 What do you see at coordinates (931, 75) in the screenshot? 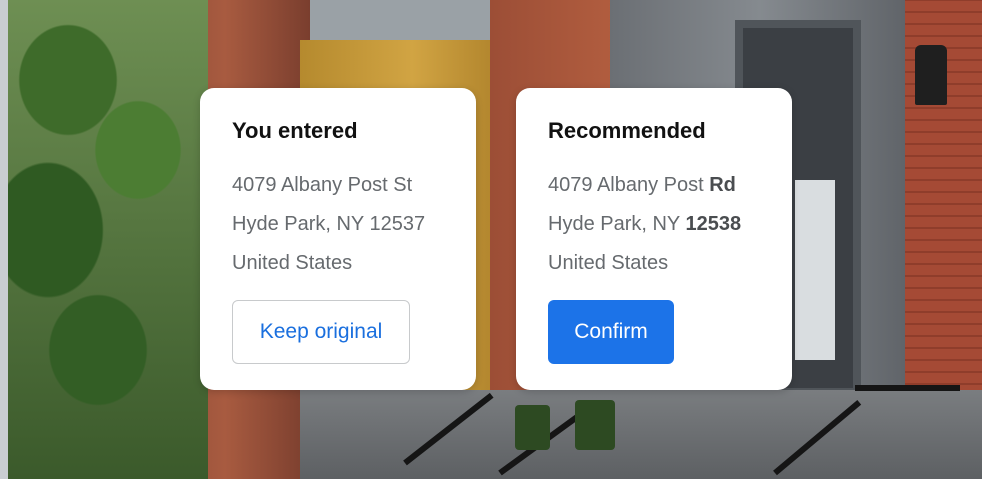
I see `wall-lamp-icon` at bounding box center [931, 75].